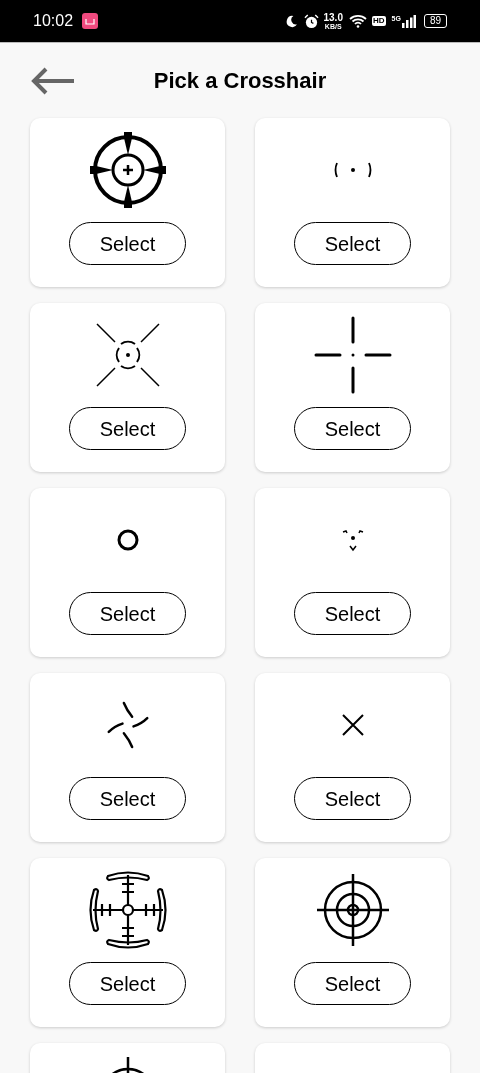  I want to click on crosshair-icon, so click(352, 355).